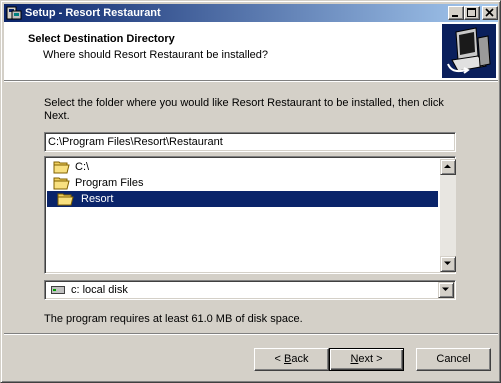 This screenshot has height=383, width=501. Describe the element at coordinates (93, 13) in the screenshot. I see `window-title: Setup - Resort Restaurant` at that location.